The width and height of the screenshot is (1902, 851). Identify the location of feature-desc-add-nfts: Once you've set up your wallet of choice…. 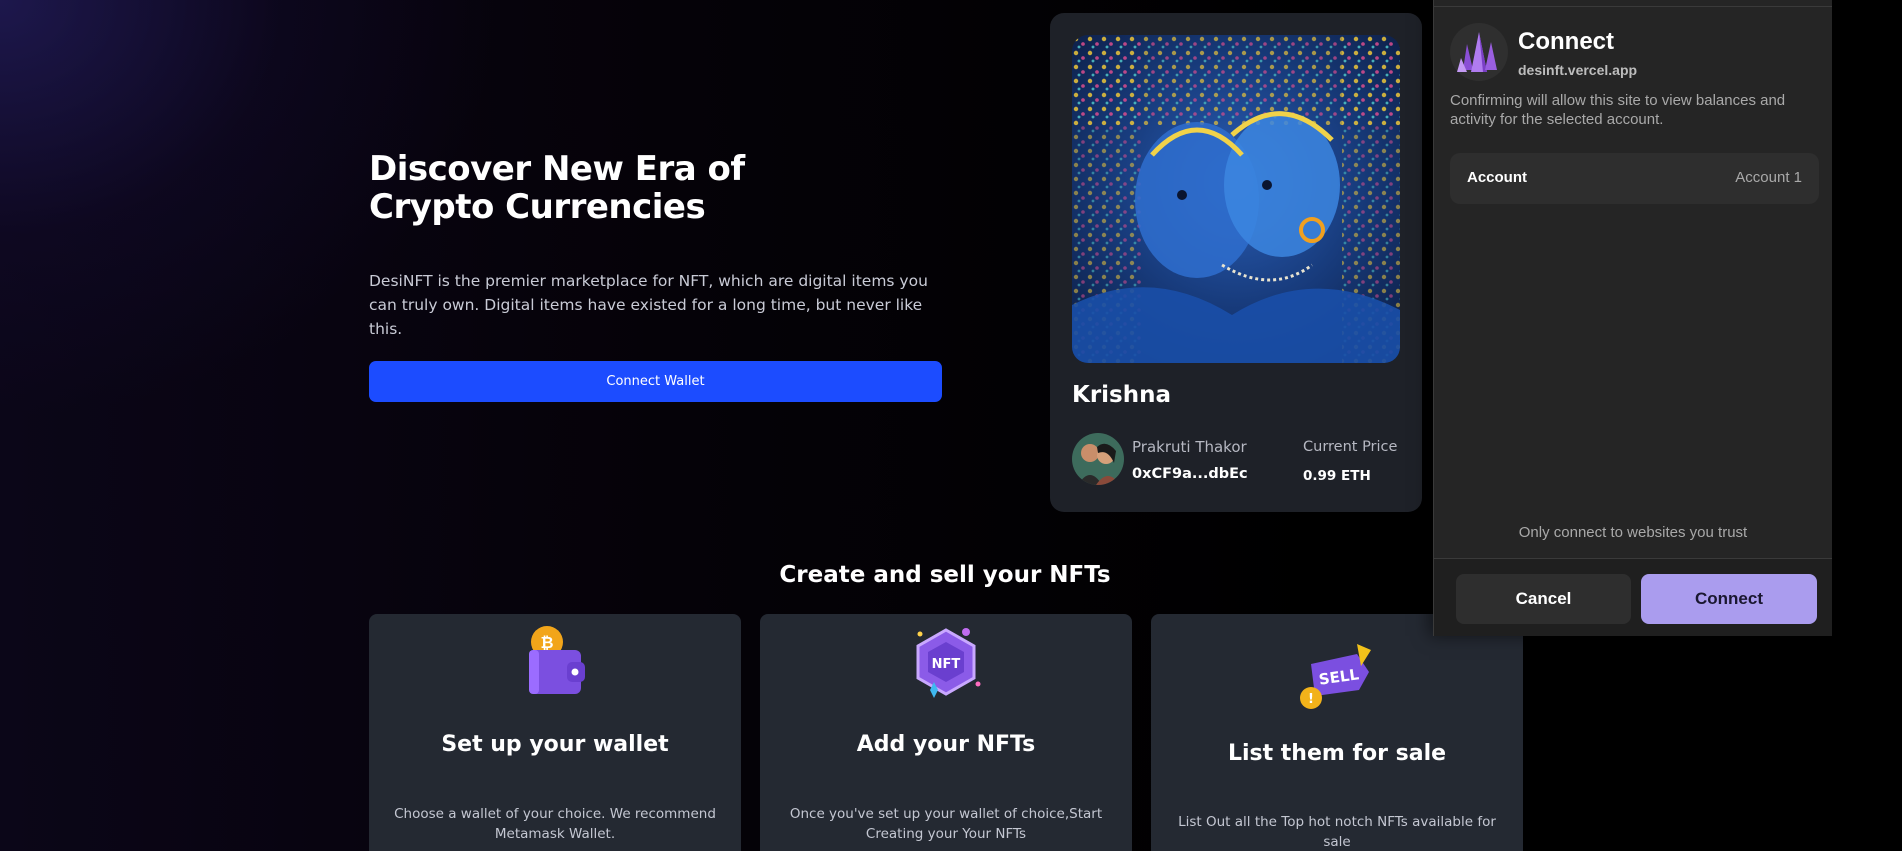
(946, 824).